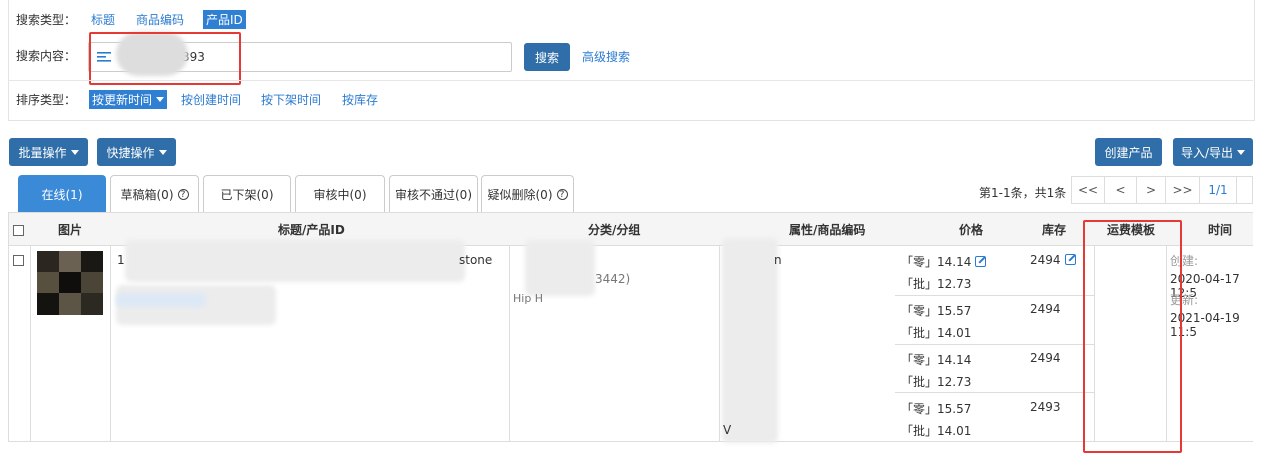 The height and width of the screenshot is (455, 1267). What do you see at coordinates (1218, 190) in the screenshot?
I see `pager-current-page: 1/1` at bounding box center [1218, 190].